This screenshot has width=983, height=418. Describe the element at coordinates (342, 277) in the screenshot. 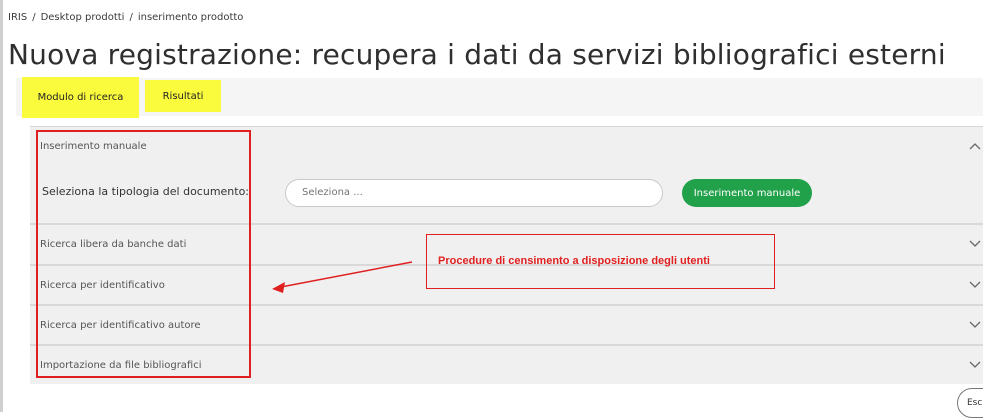

I see `annotation-arrow` at that location.